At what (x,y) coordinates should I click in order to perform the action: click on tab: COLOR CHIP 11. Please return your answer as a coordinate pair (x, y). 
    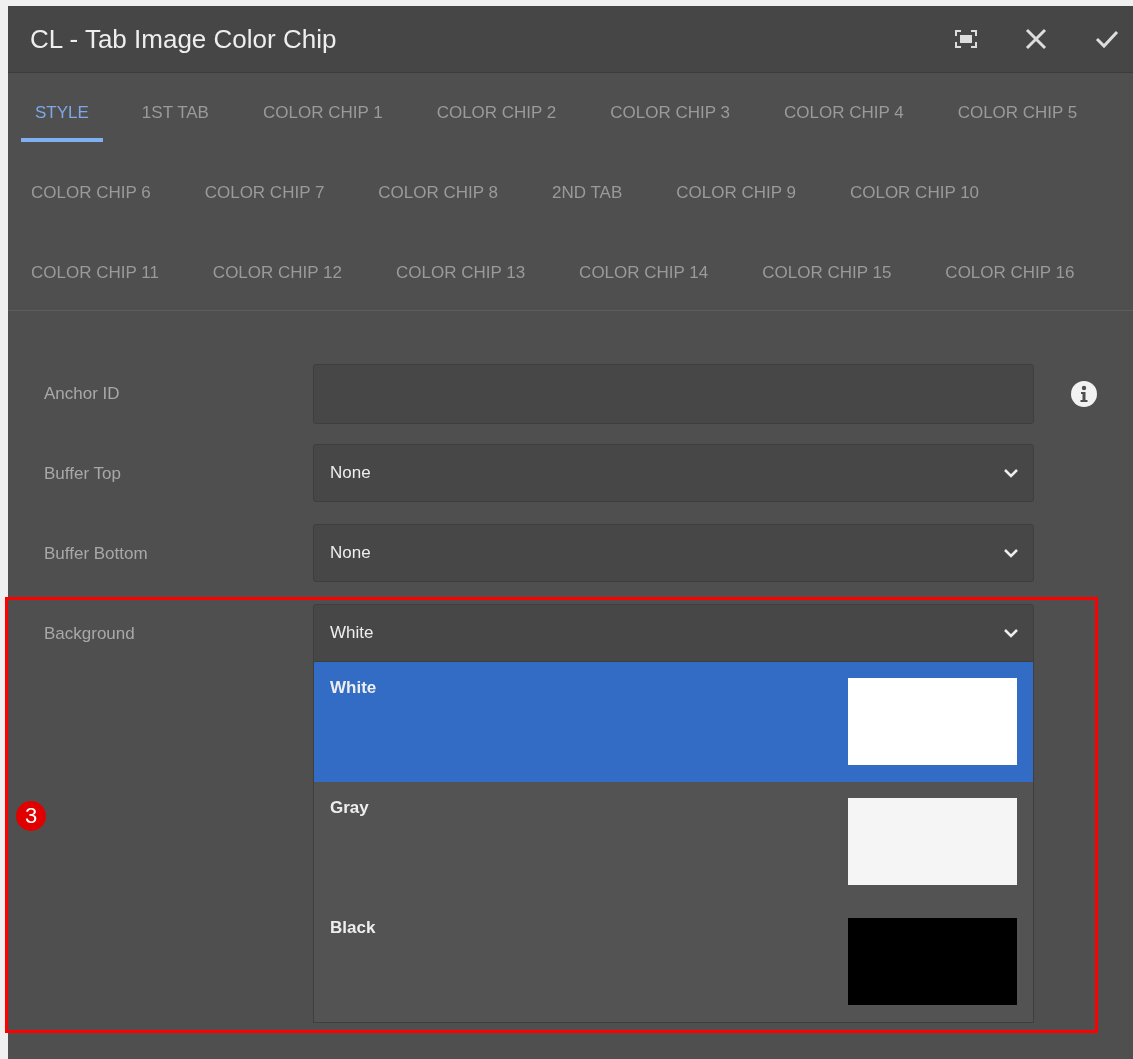
    Looking at the image, I should click on (95, 275).